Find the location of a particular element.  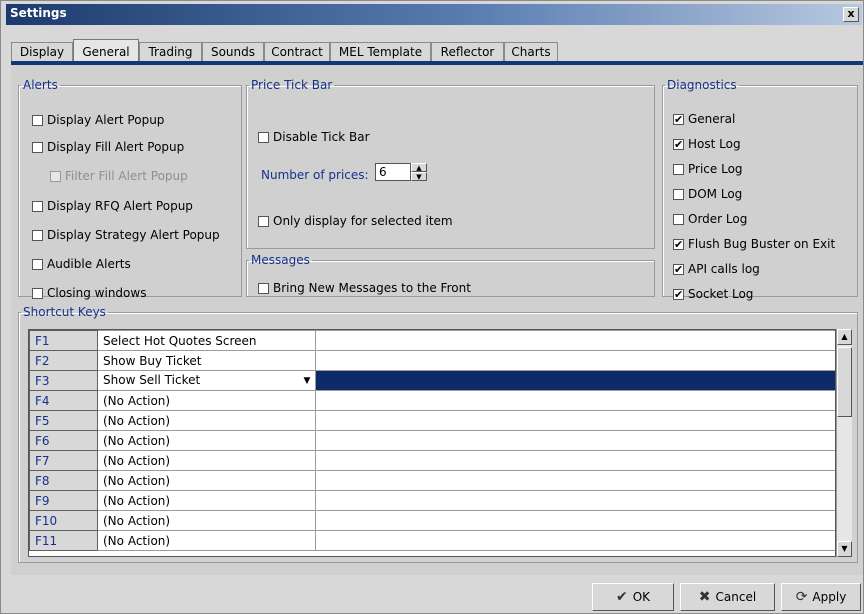

alert-option-display-fill-alert-popup: Display Fill Alert Popup is located at coordinates (108, 147).